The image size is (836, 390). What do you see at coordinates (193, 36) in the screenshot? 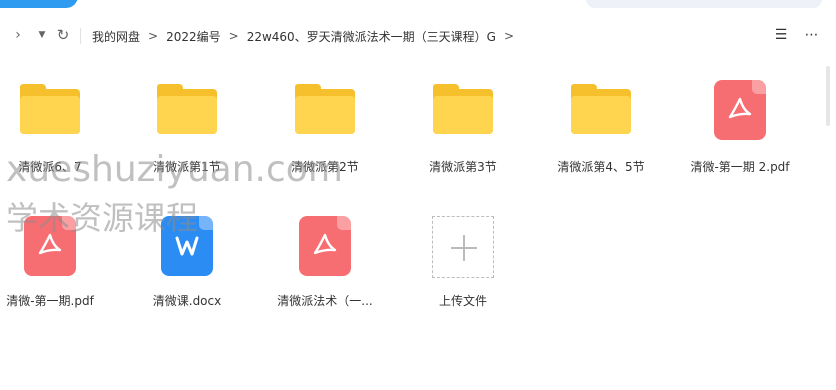
I see `breadcrumb-item-2022: 2022编号` at bounding box center [193, 36].